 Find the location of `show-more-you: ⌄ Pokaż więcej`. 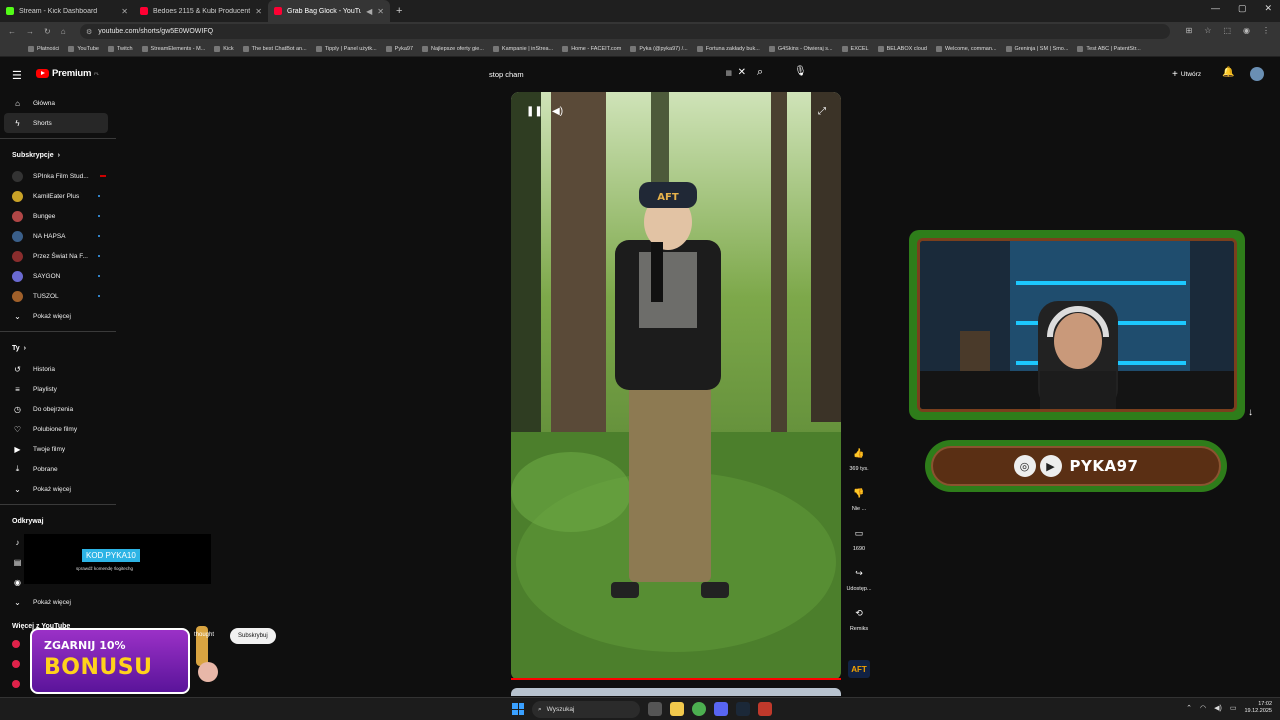

show-more-you: ⌄ Pokaż więcej is located at coordinates (58, 489).